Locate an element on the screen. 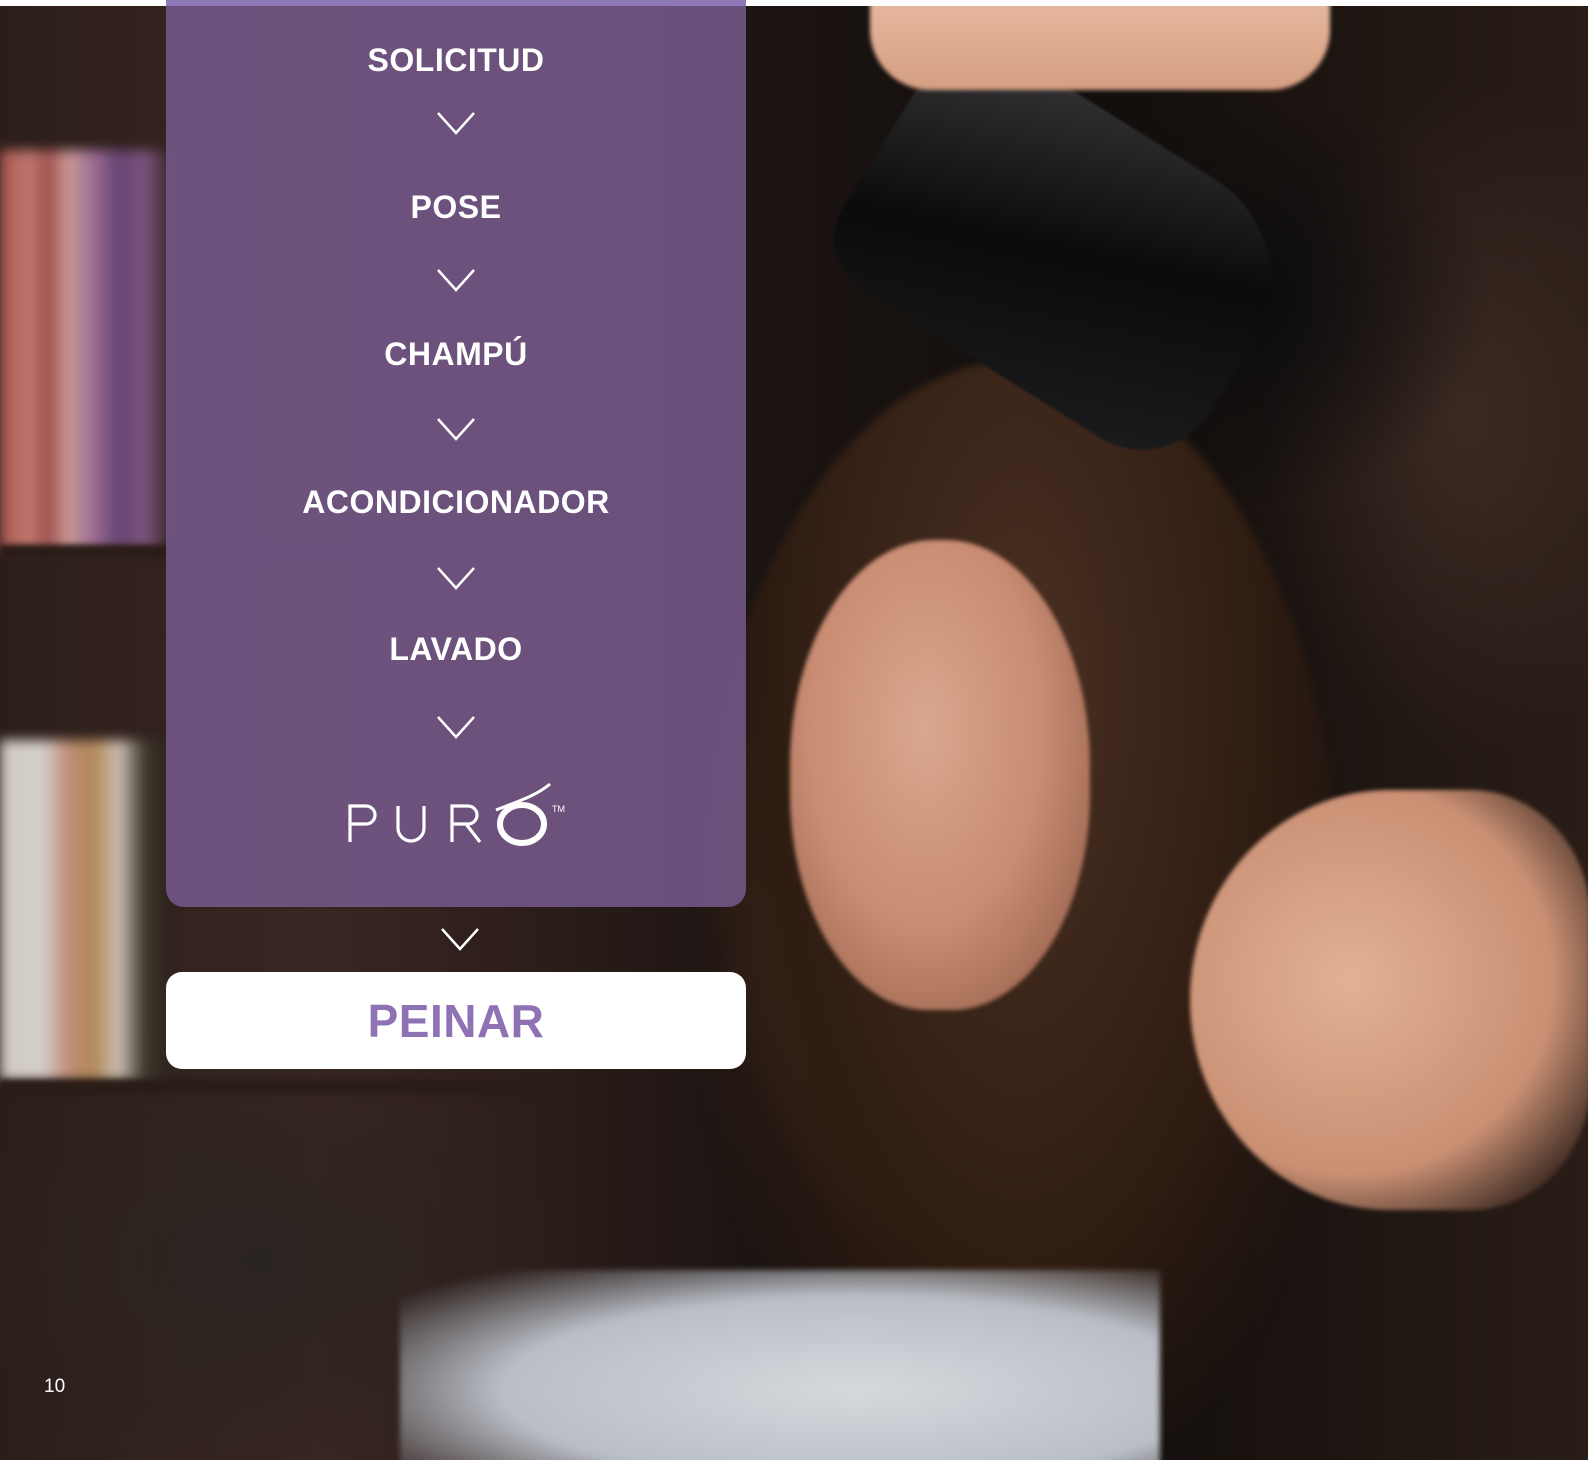  stylist-hand-right is located at coordinates (1389, 1000).